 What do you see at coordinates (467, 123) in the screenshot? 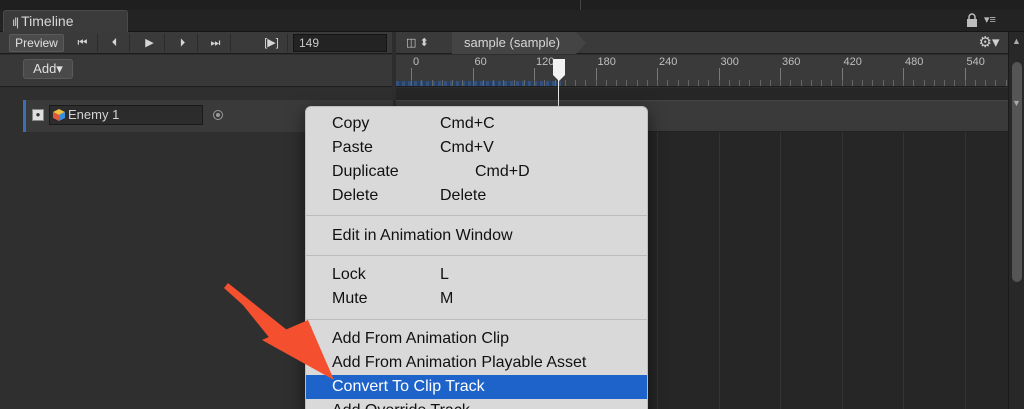
I see `menu-item-shortcut: Cmd+C` at bounding box center [467, 123].